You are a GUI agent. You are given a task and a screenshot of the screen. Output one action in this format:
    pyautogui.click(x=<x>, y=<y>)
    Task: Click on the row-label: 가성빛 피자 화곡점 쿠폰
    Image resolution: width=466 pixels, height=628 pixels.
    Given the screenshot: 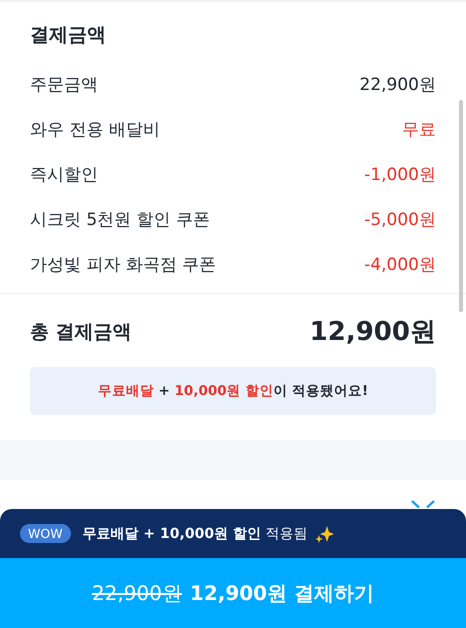 What is the action you would take?
    pyautogui.click(x=123, y=265)
    